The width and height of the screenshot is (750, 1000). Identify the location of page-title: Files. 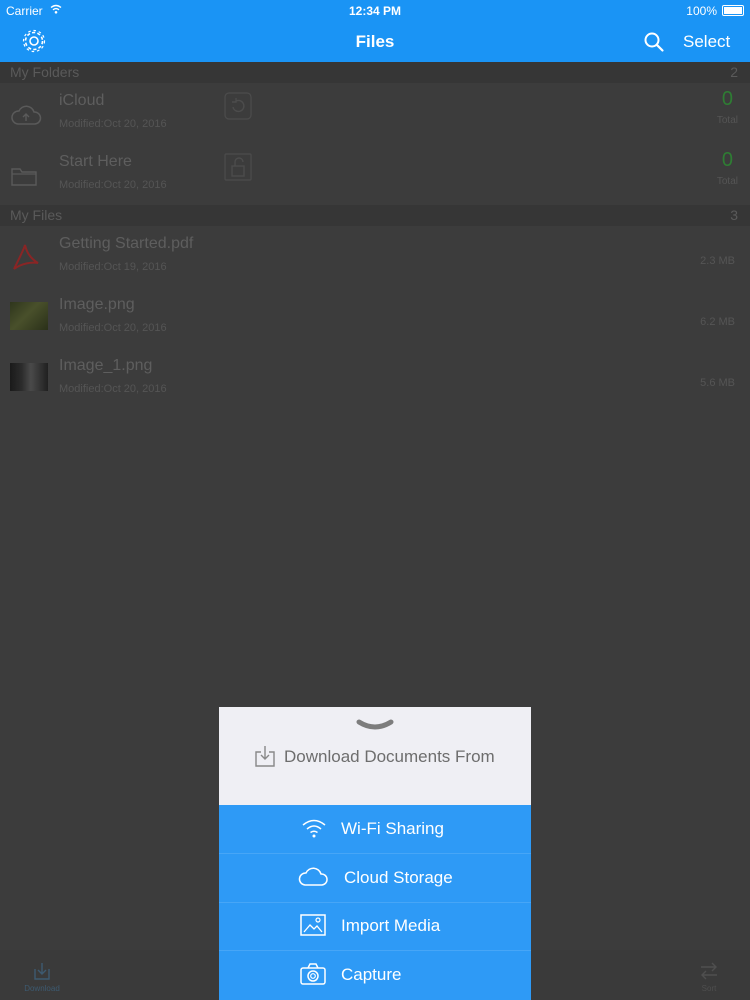
(375, 41).